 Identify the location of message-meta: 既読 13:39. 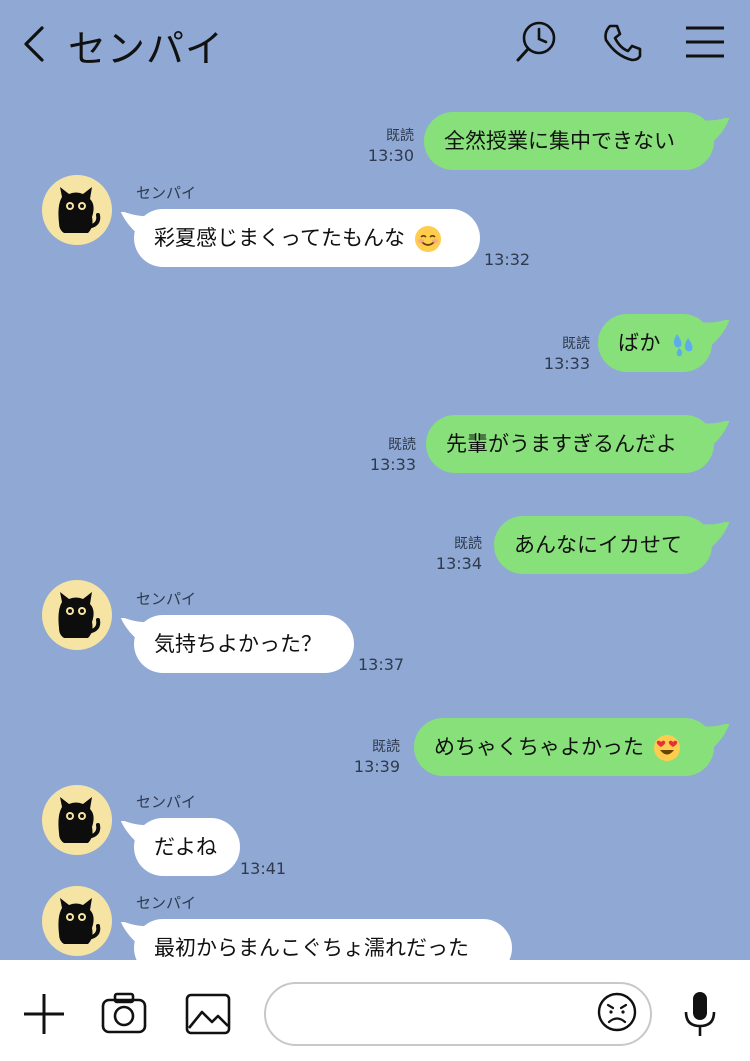
(377, 757).